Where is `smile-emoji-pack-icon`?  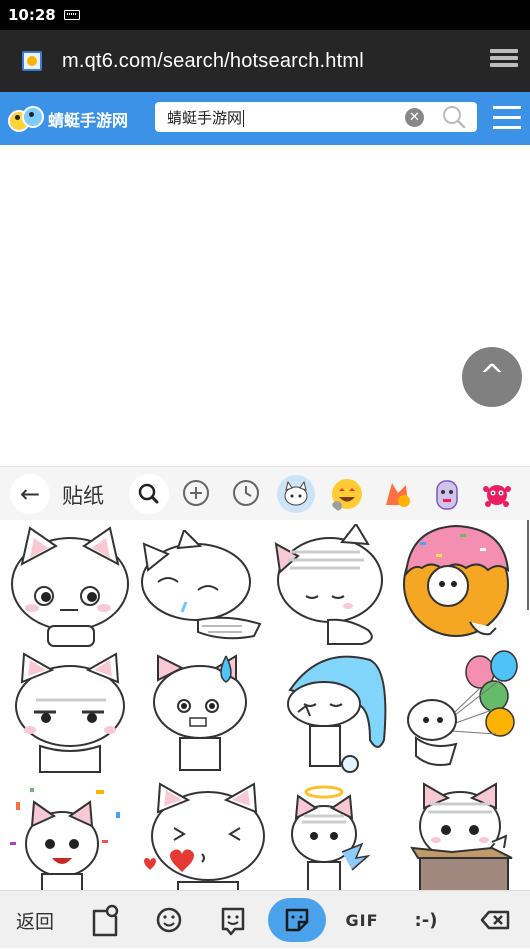 smile-emoji-pack-icon is located at coordinates (347, 494).